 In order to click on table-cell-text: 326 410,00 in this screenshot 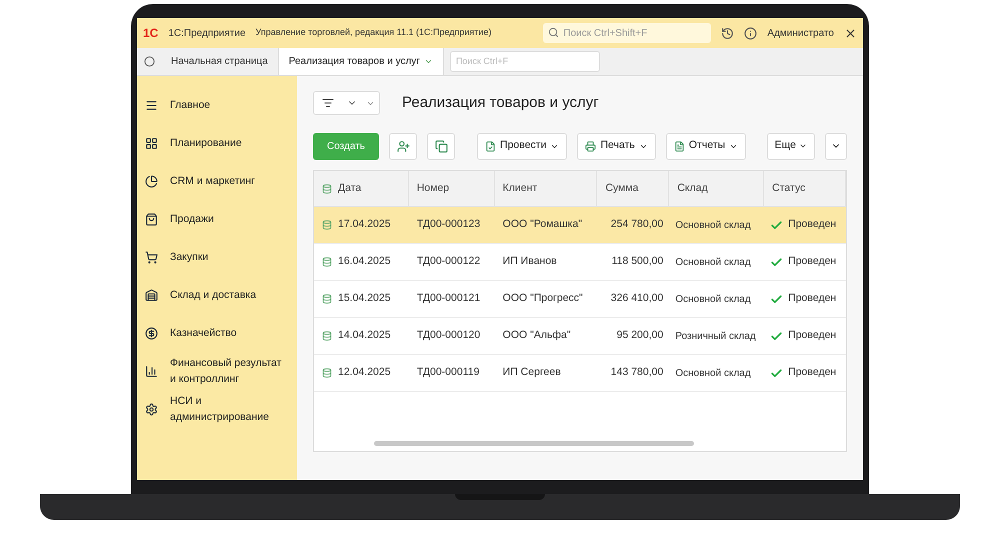, I will do `click(637, 298)`.